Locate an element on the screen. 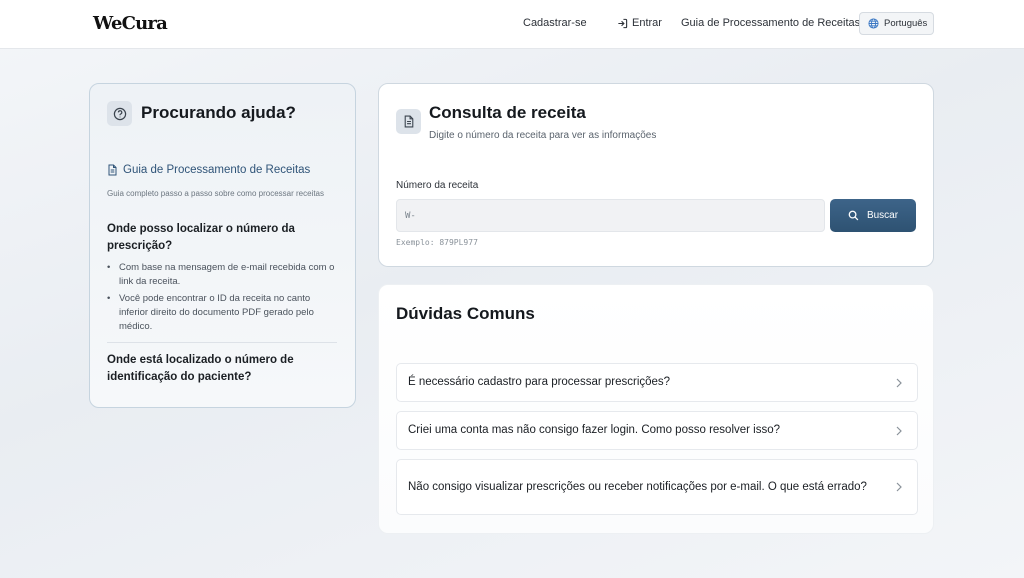  login-label: Entrar is located at coordinates (647, 23).